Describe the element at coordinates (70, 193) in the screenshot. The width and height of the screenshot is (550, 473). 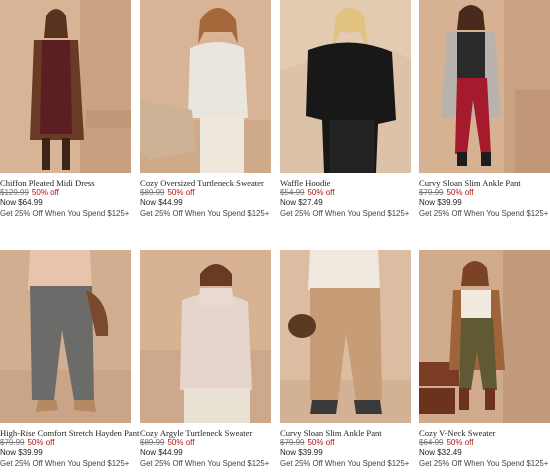
I see `price-line: $129.99 50% off` at that location.